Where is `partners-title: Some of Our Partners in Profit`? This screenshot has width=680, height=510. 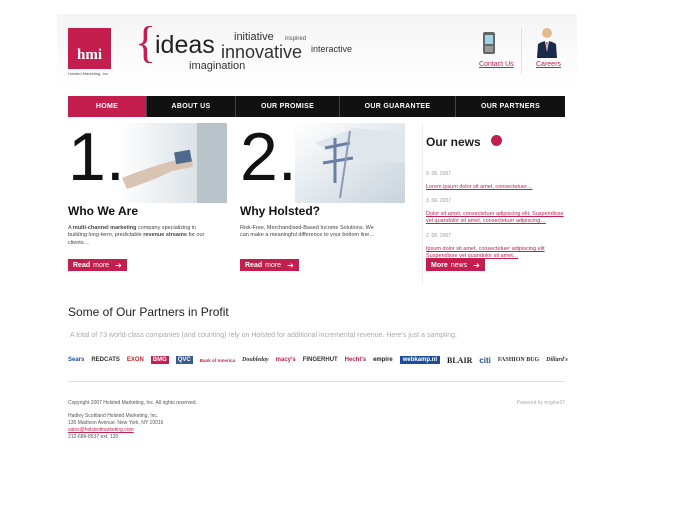 partners-title: Some of Our Partners in Profit is located at coordinates (148, 312).